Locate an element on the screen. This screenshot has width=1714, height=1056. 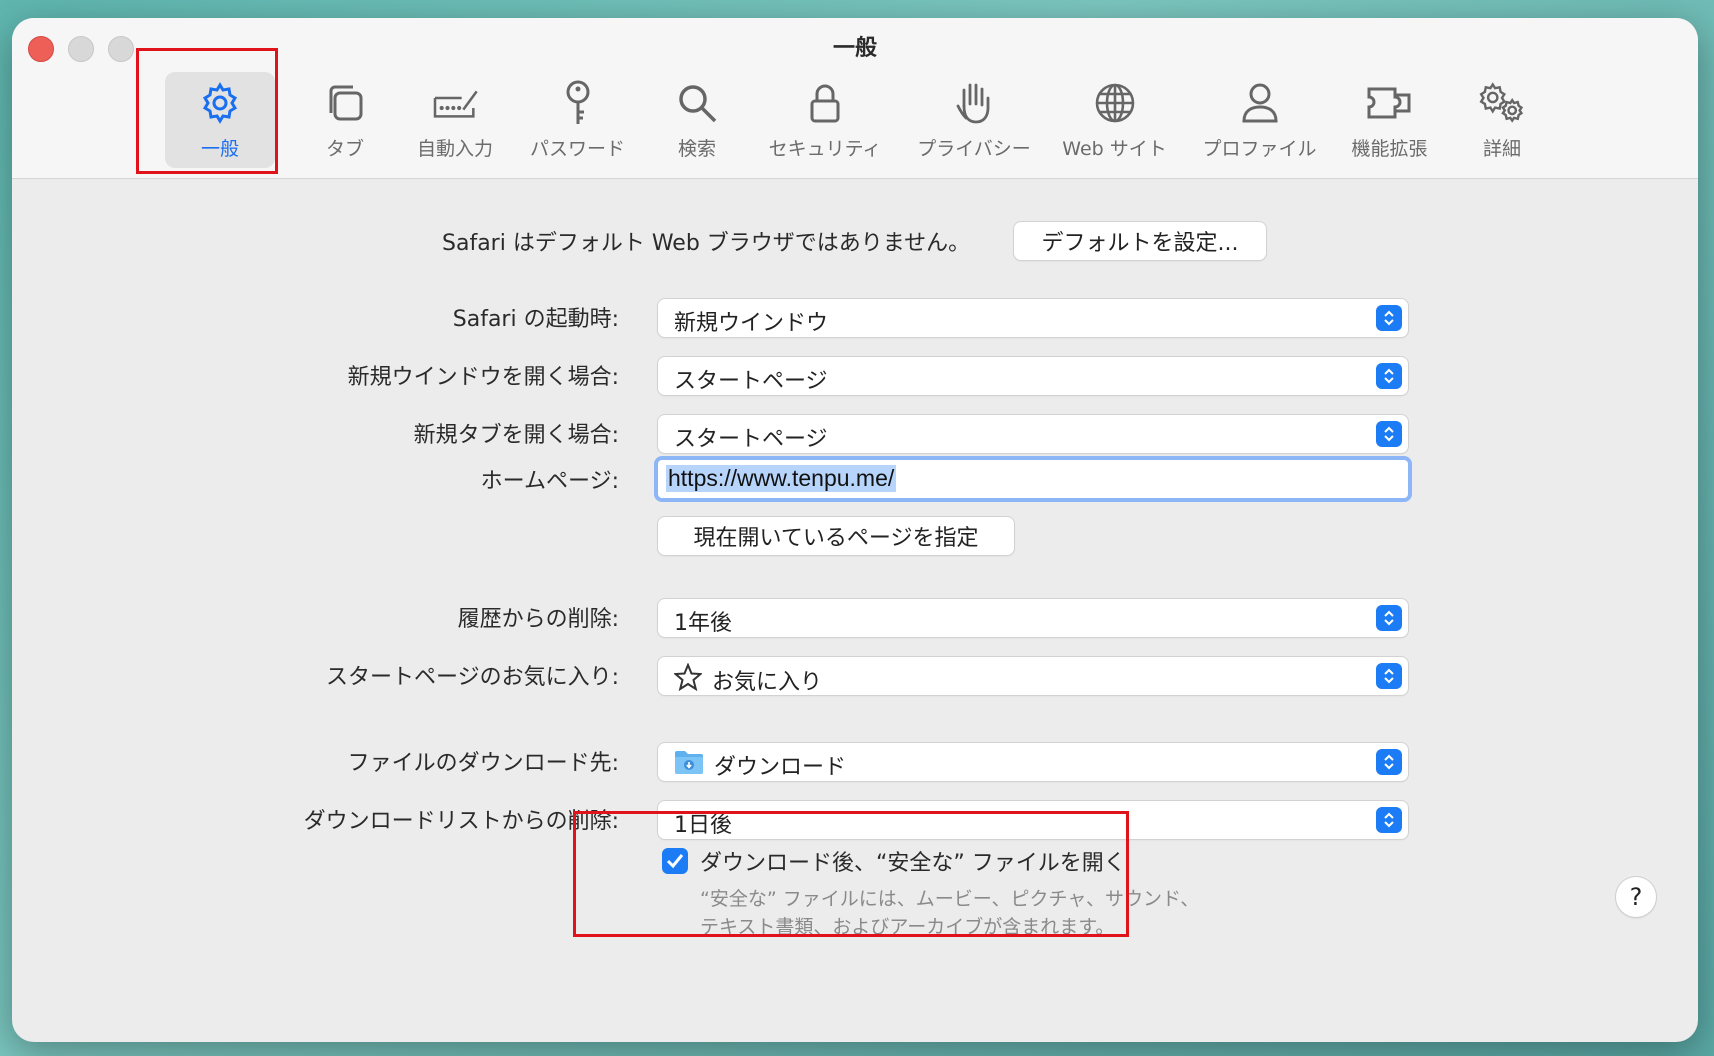
download-location-label: ファイルのダウンロード先: is located at coordinates (483, 763).